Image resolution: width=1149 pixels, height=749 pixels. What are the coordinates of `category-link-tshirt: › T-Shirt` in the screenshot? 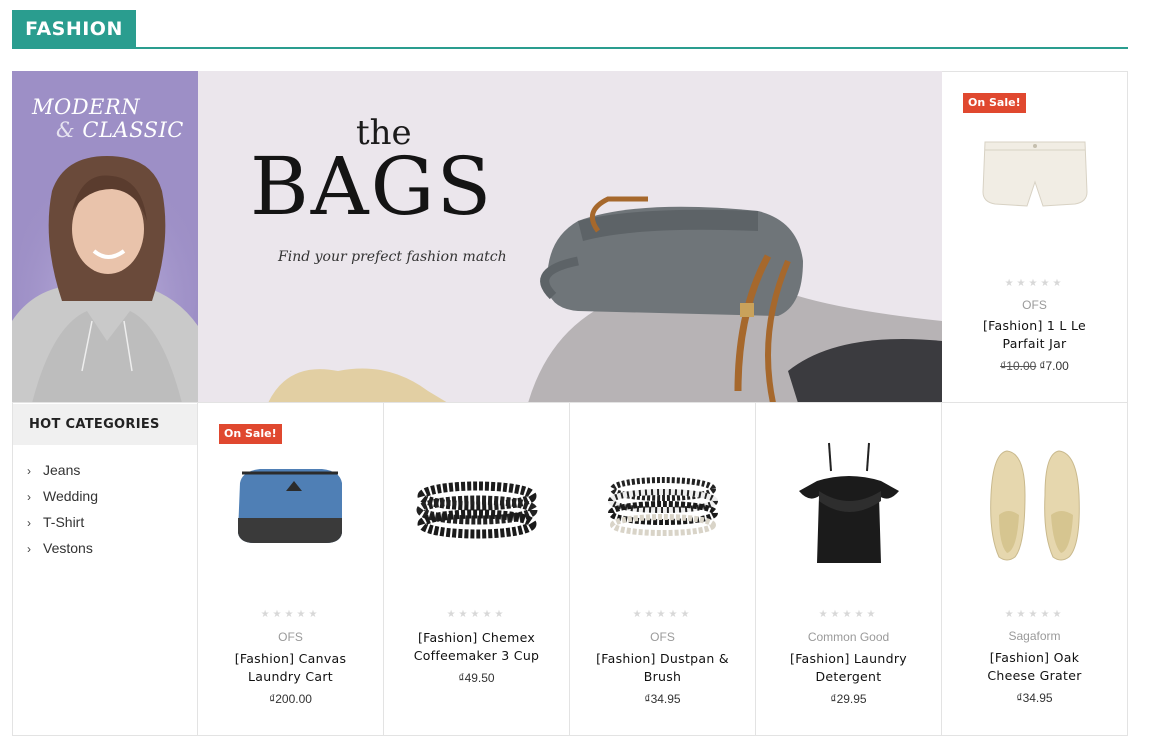 It's located at (112, 522).